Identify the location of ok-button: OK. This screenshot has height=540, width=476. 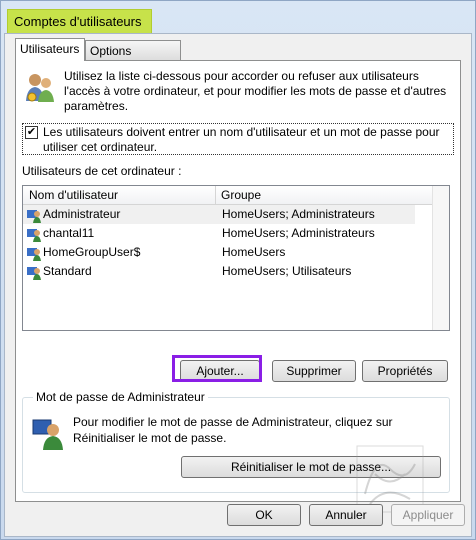
(264, 515).